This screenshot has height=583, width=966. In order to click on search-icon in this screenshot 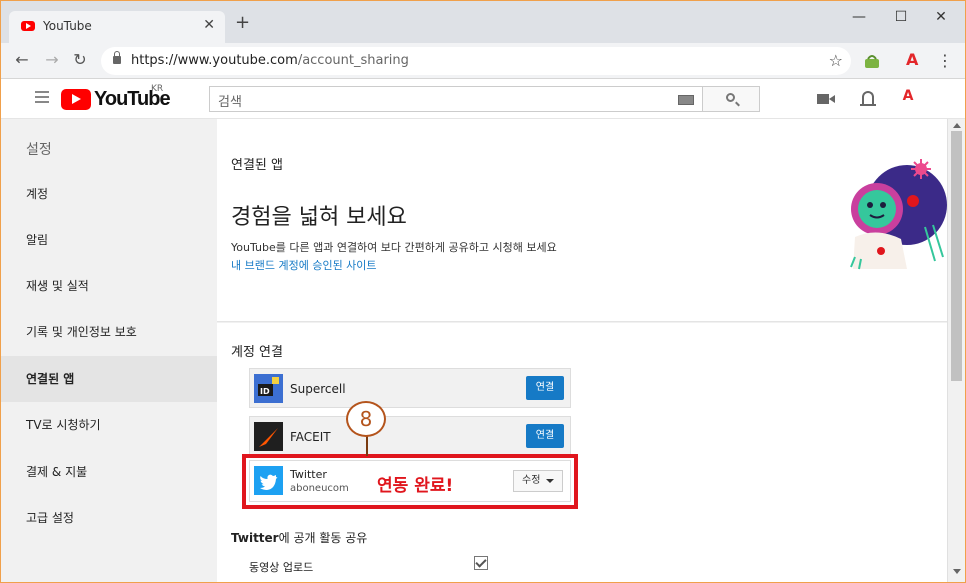, I will do `click(730, 97)`.